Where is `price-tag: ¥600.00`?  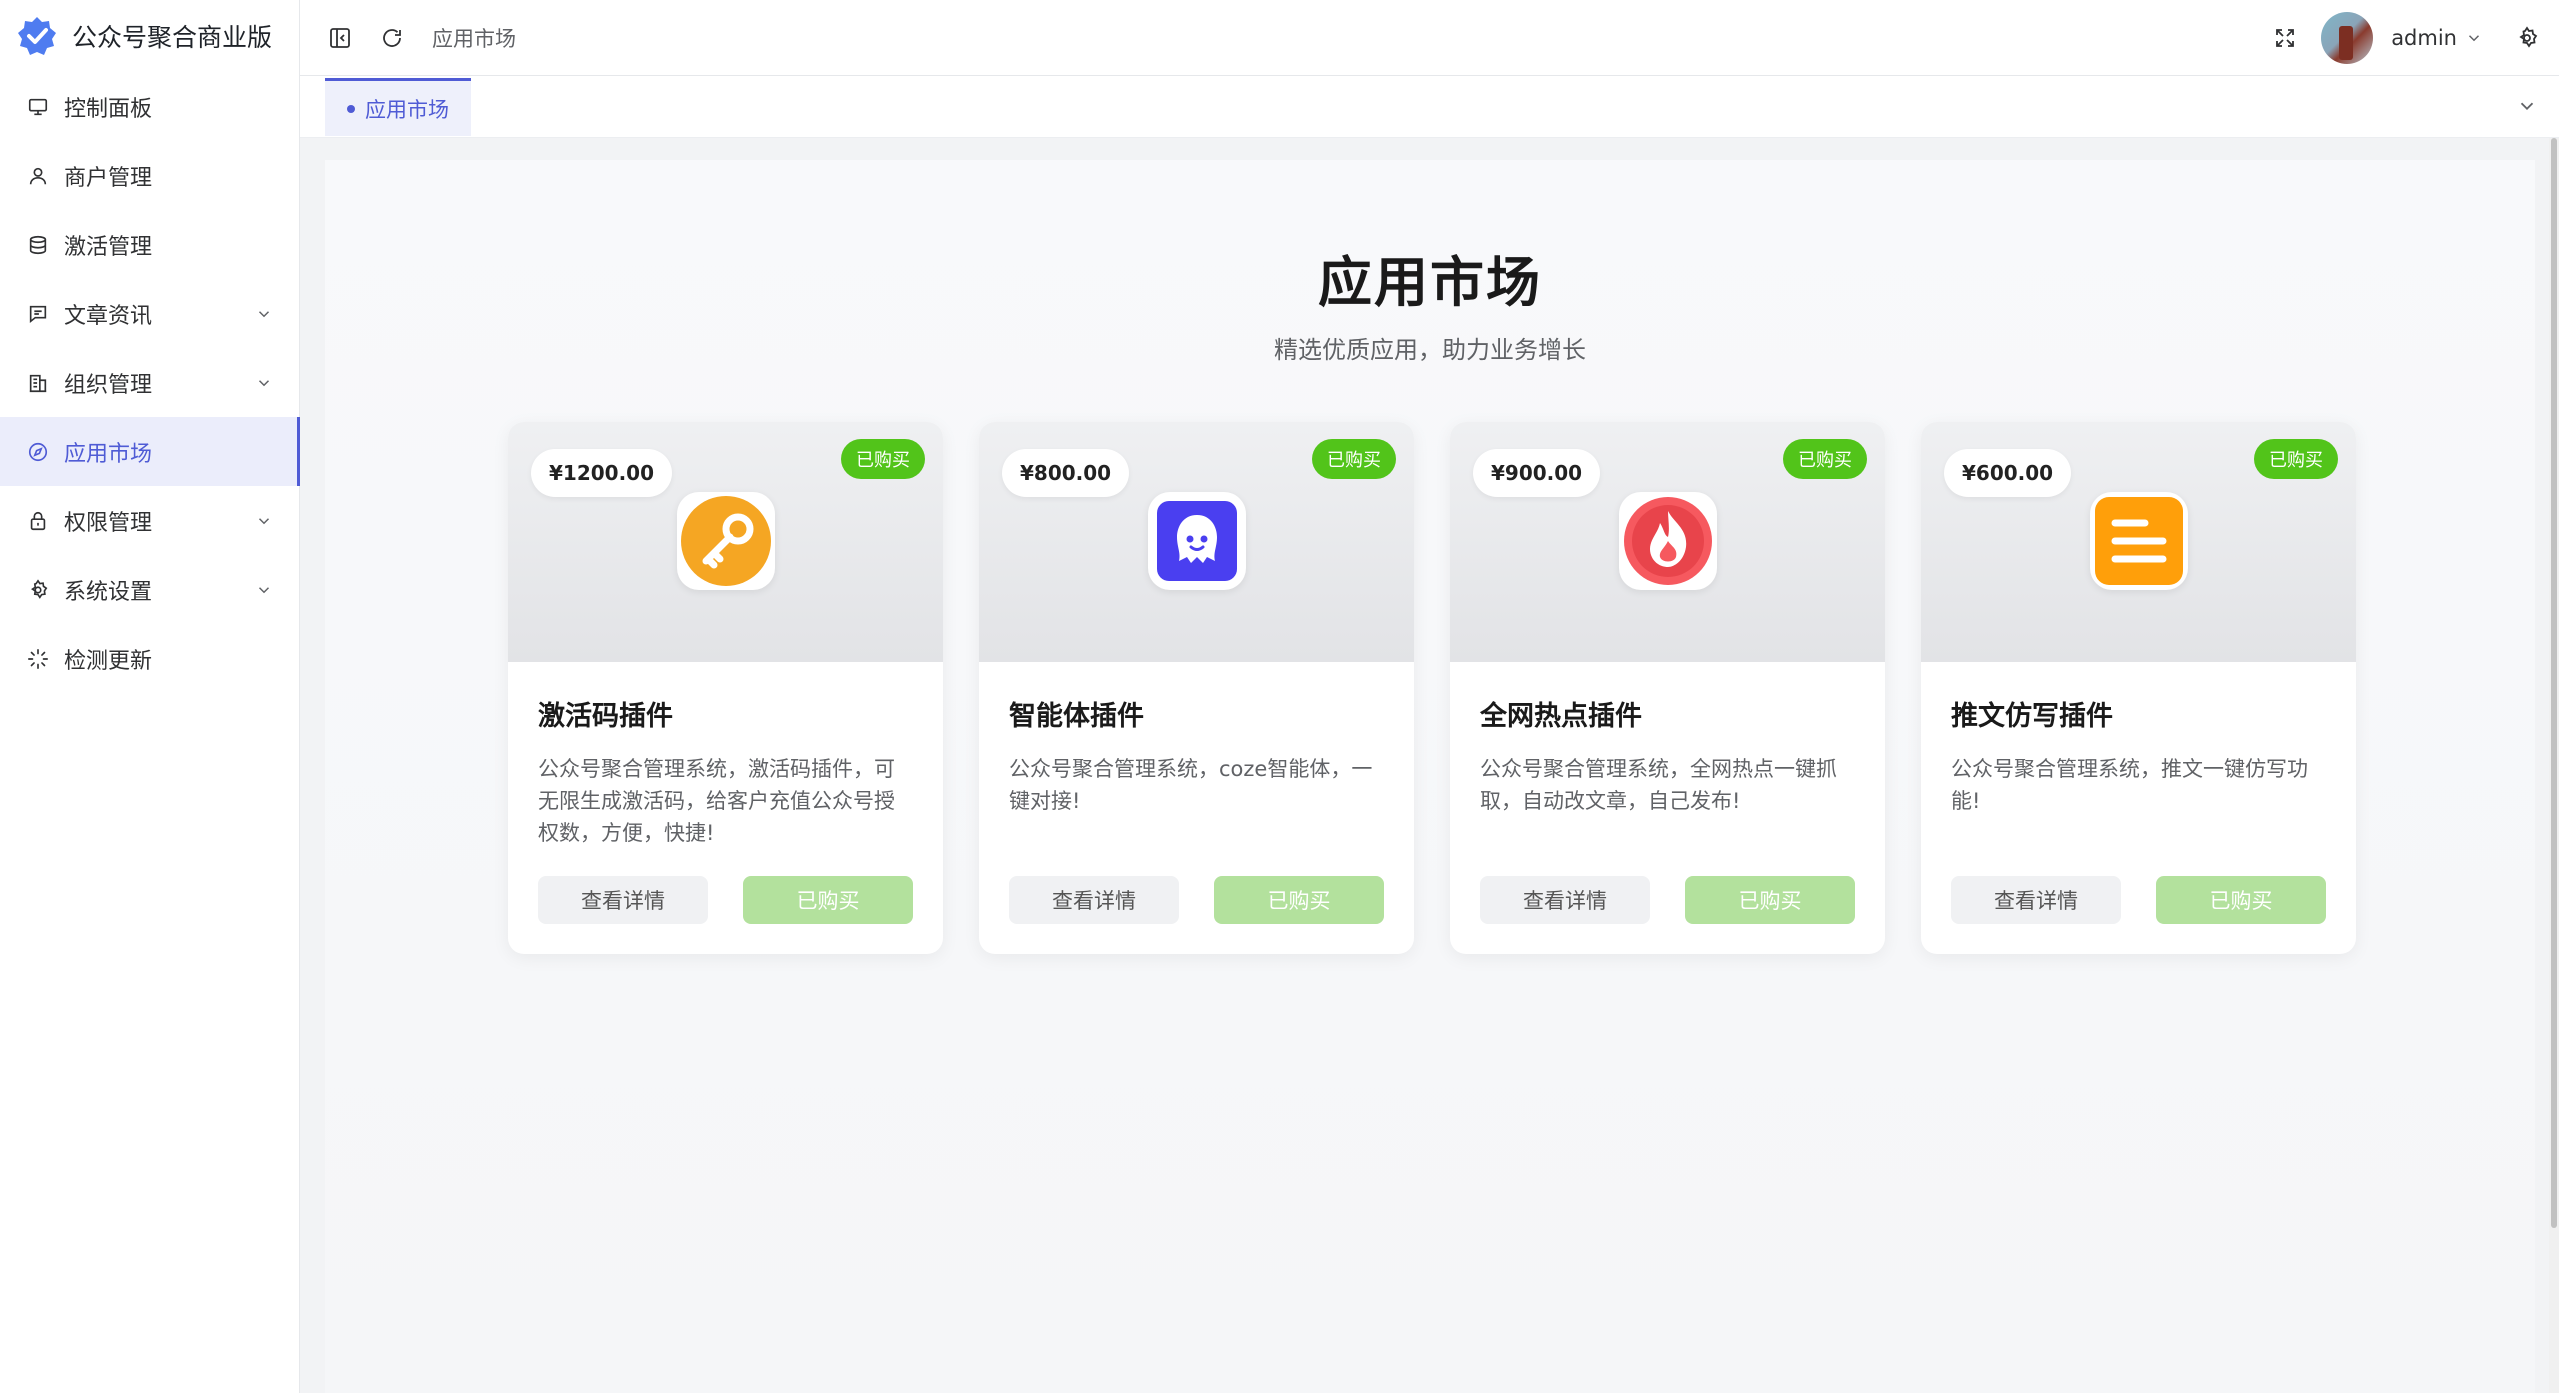 price-tag: ¥600.00 is located at coordinates (2008, 473).